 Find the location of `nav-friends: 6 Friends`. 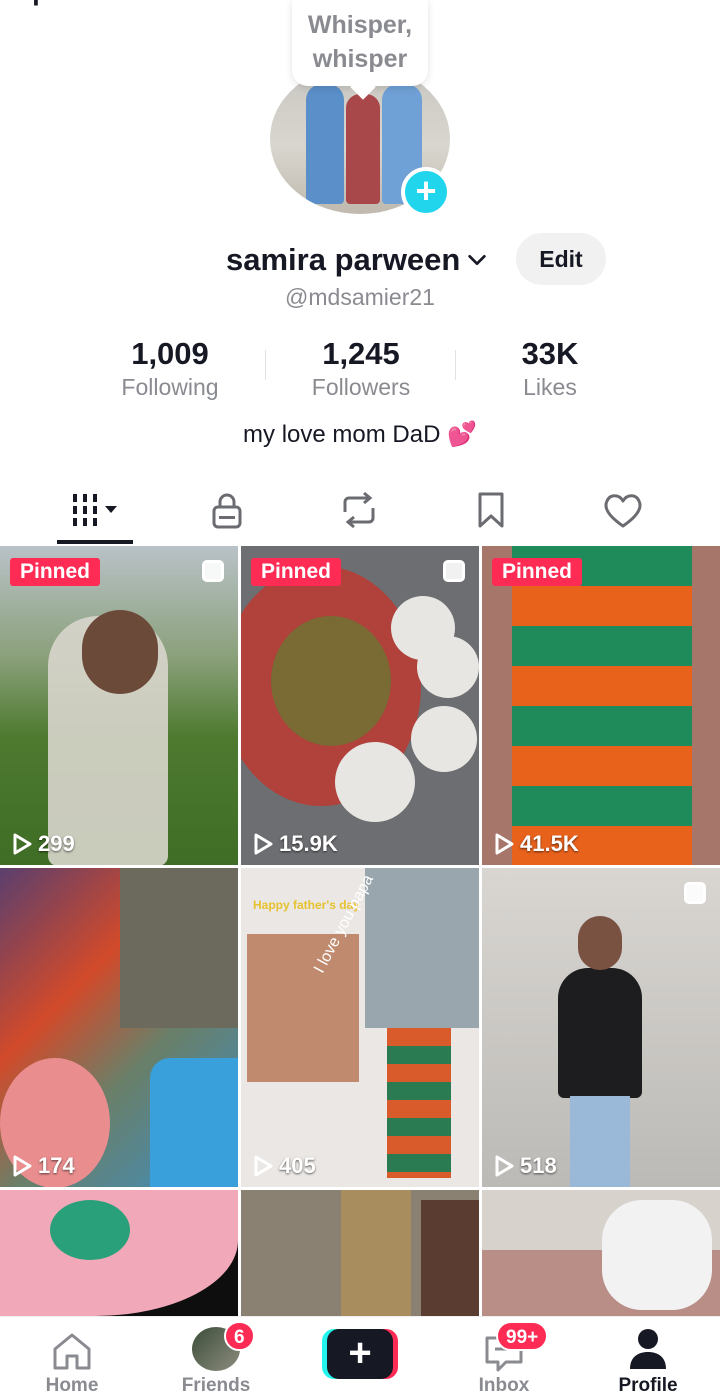

nav-friends: 6 Friends is located at coordinates (216, 1356).